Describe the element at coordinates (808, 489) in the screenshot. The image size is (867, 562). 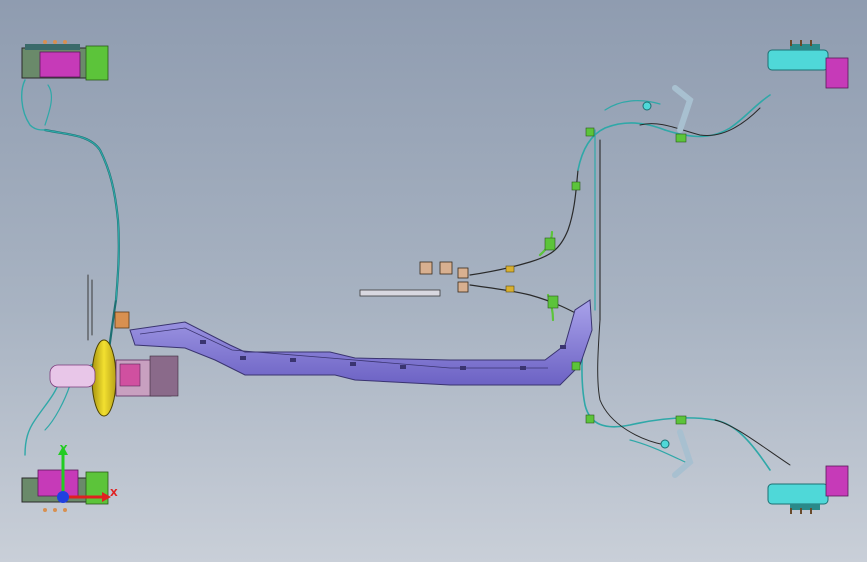
I see `rear-right-brake-assembly` at that location.